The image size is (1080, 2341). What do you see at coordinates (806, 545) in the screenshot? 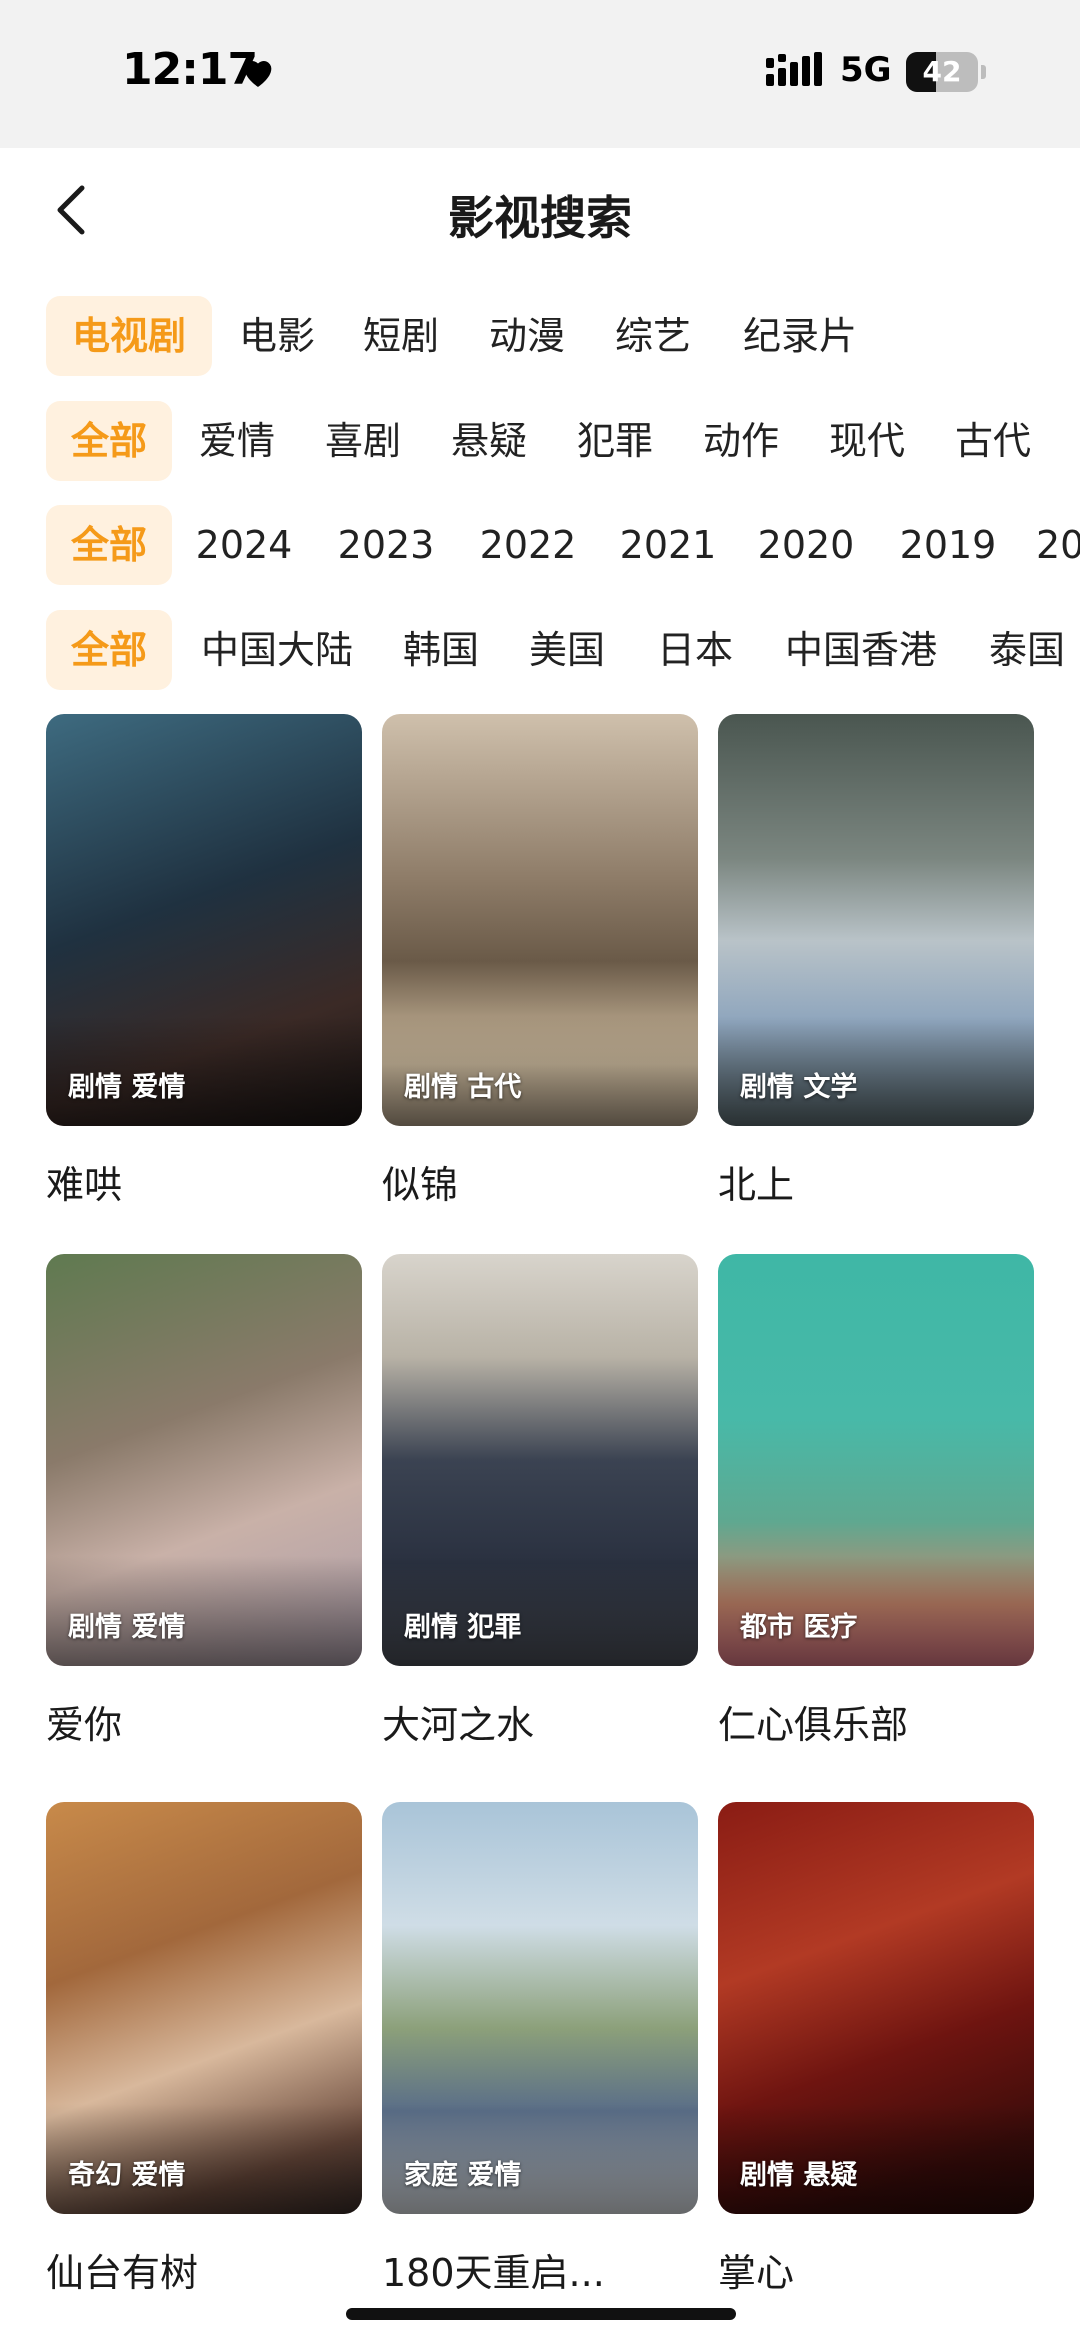
I see `filter-year-2020: 2020` at bounding box center [806, 545].